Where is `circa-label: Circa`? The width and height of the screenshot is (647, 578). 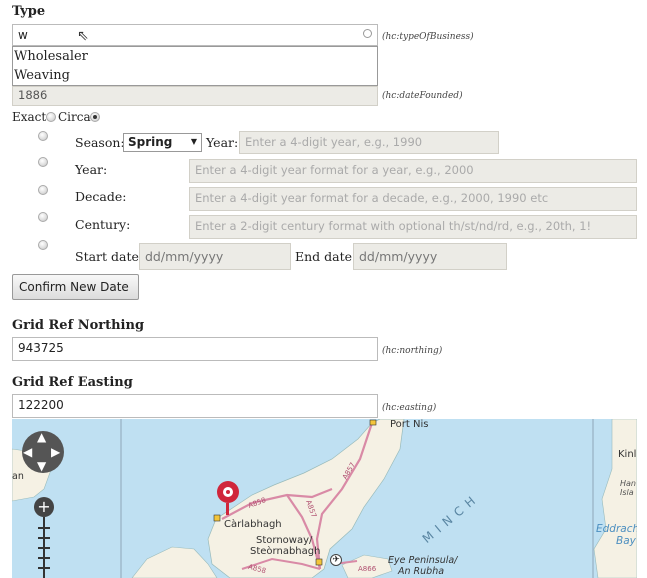 circa-label: Circa is located at coordinates (74, 117).